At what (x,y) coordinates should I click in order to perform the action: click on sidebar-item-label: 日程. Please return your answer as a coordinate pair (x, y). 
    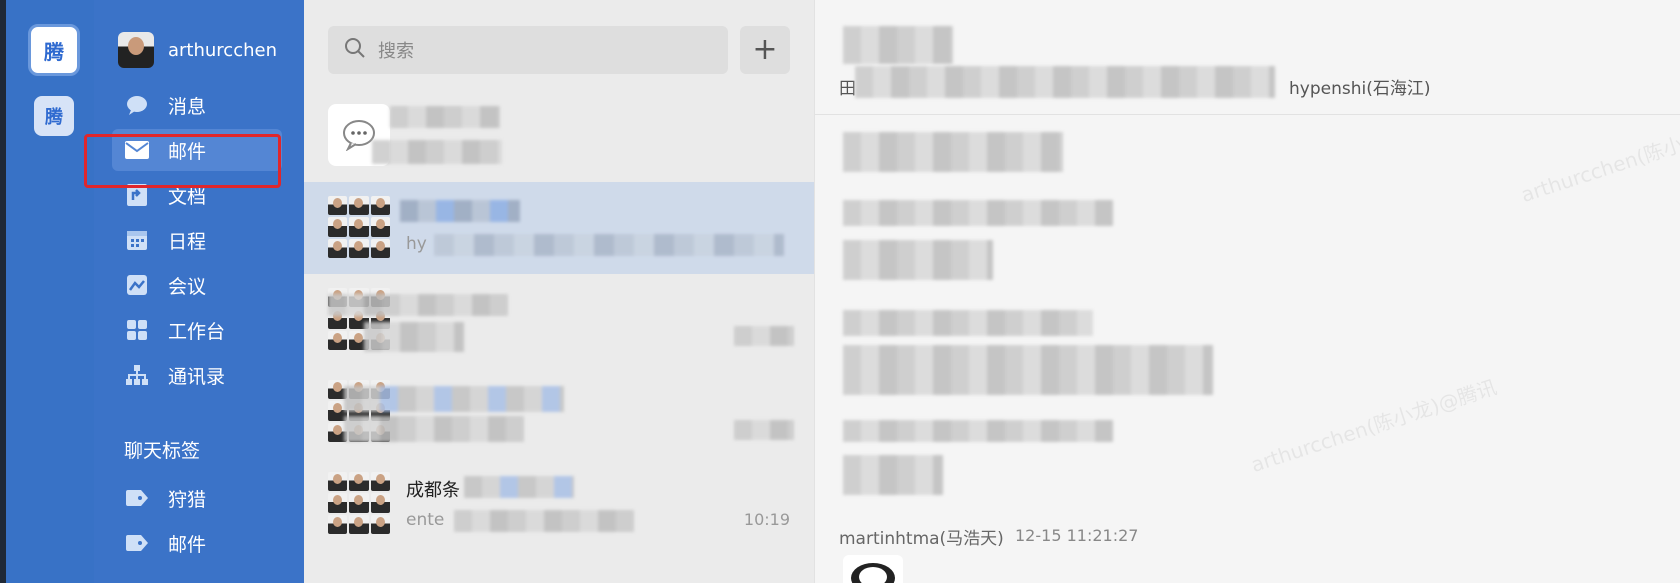
    Looking at the image, I should click on (187, 241).